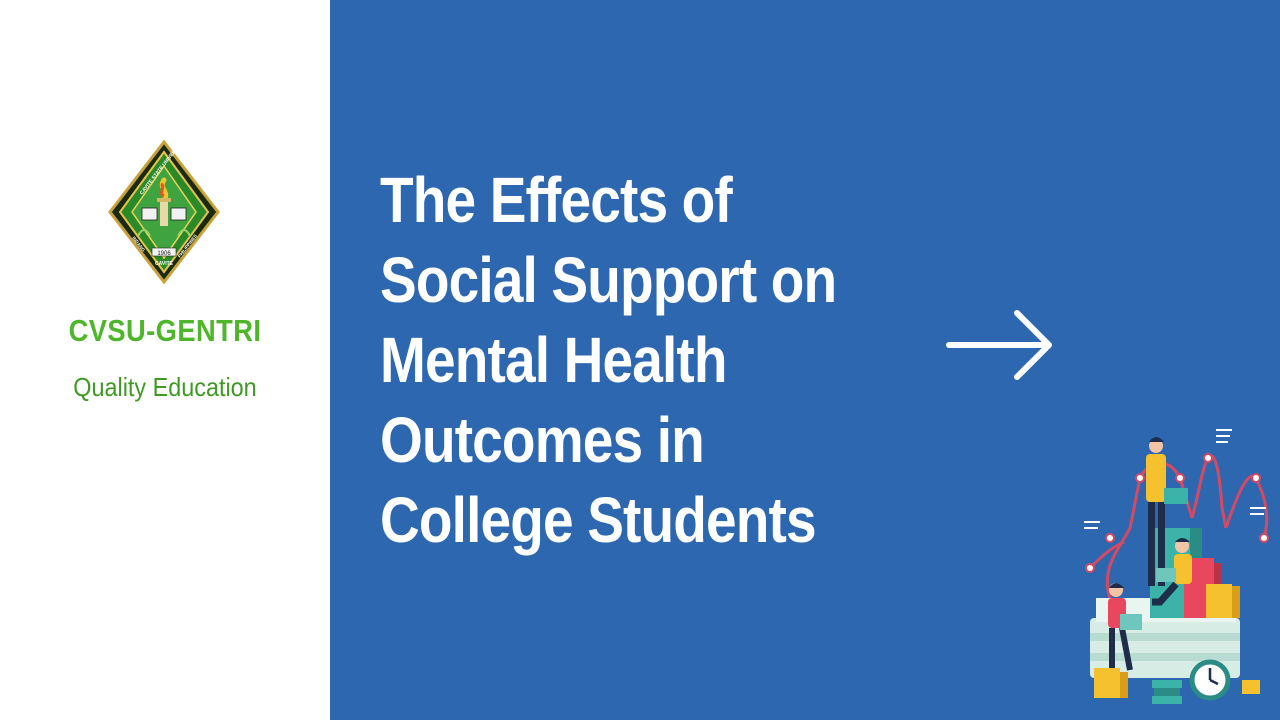 Image resolution: width=1280 pixels, height=720 pixels. Describe the element at coordinates (165, 330) in the screenshot. I see `brand-name: CVSU-GENTRI` at that location.